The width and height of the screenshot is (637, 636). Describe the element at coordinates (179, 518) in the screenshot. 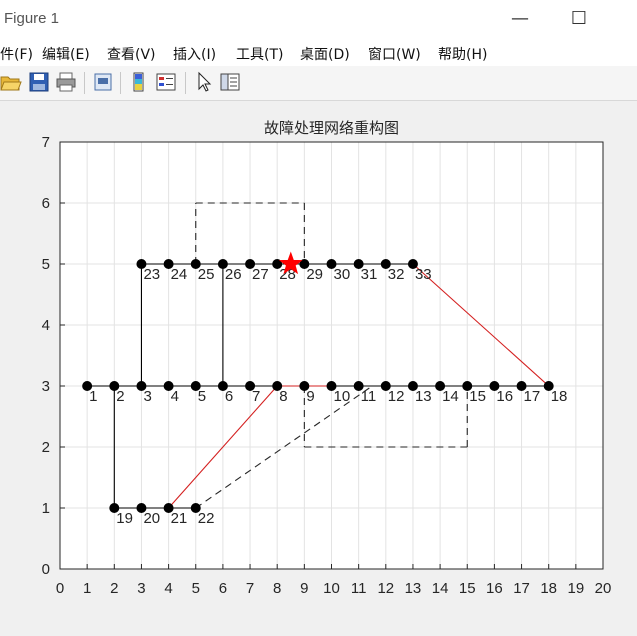

I see `node-label: 21` at that location.